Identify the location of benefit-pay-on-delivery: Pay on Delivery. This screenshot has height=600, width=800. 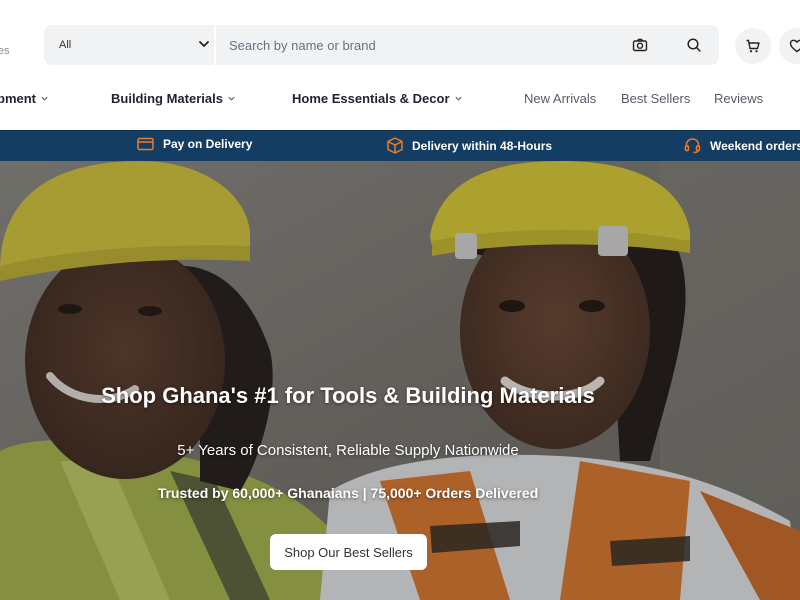
(194, 144).